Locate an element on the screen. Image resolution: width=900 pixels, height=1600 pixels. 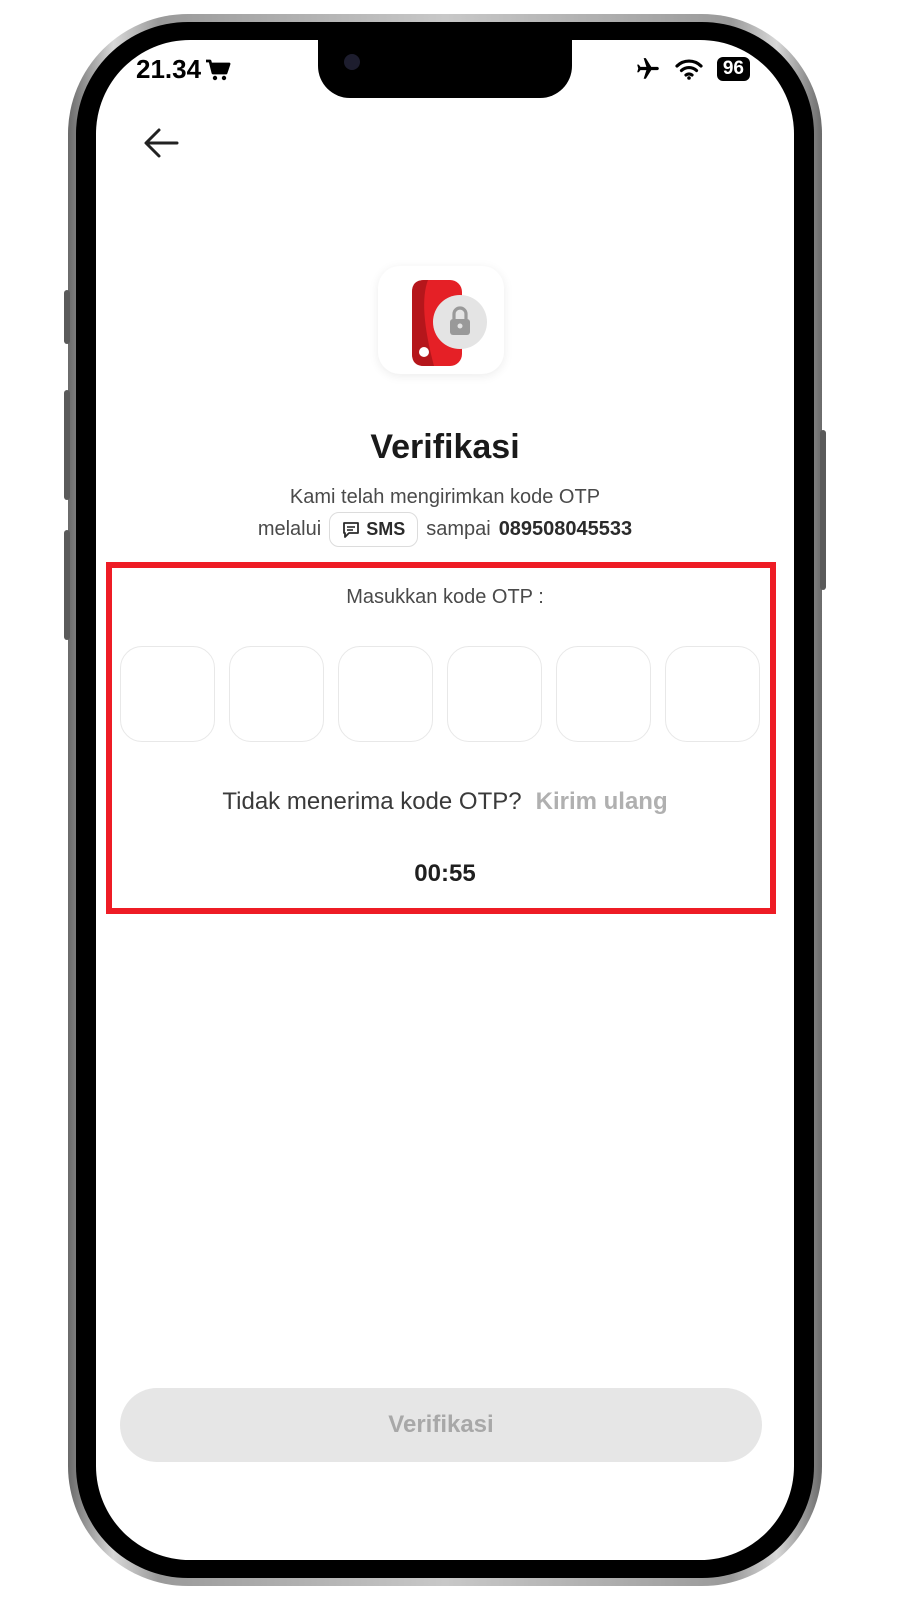
front-camera is located at coordinates (352, 62).